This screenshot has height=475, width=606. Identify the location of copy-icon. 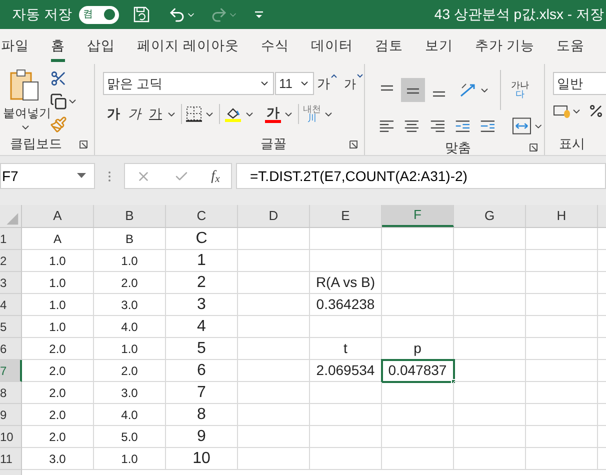
(58, 101).